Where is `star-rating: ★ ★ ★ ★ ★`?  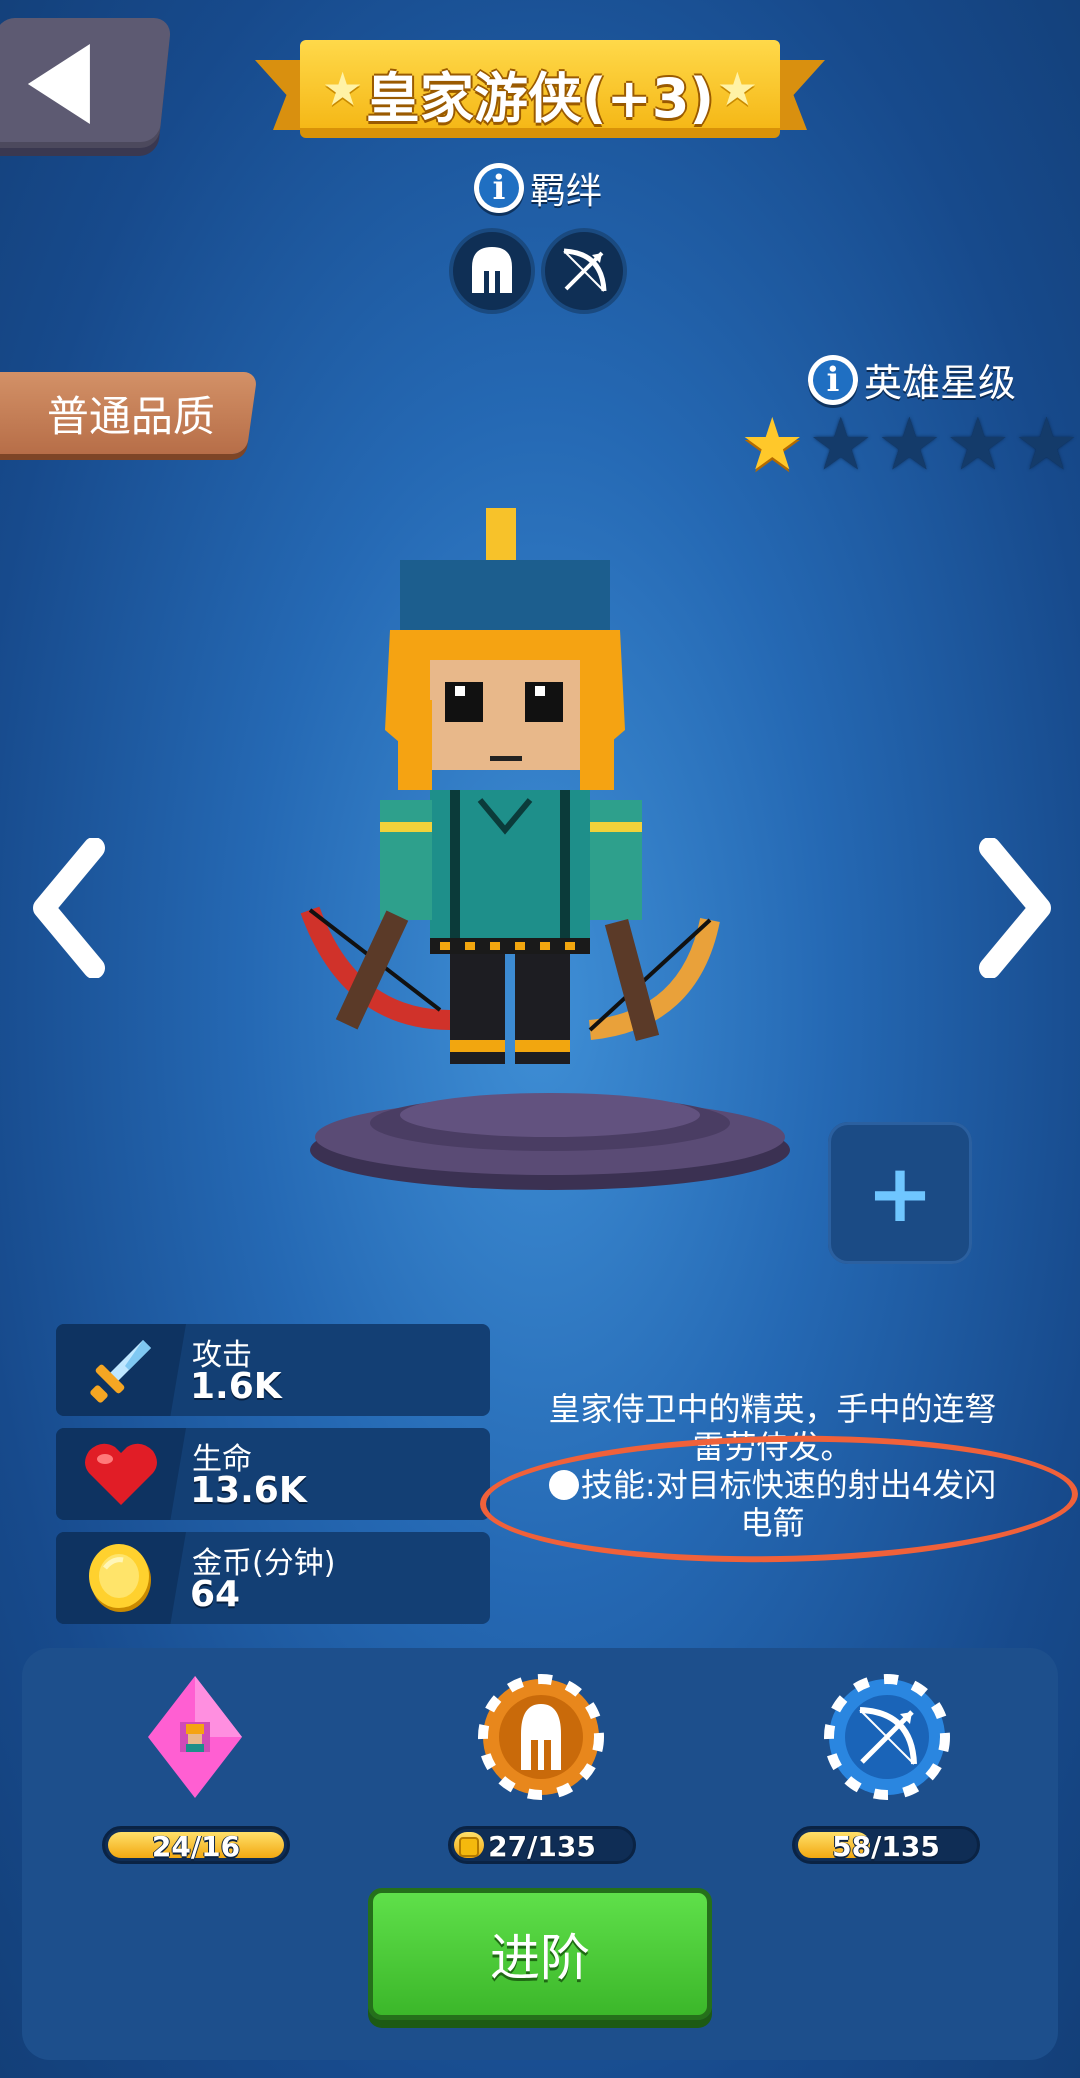
star-rating: ★ ★ ★ ★ ★ is located at coordinates (909, 444).